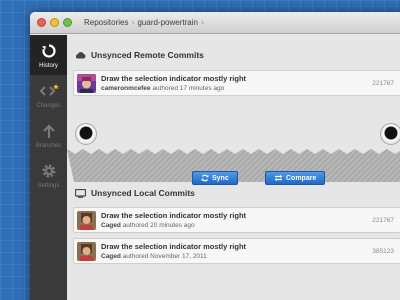 The image size is (400, 300). What do you see at coordinates (390, 134) in the screenshot?
I see `right-sync-knob` at bounding box center [390, 134].